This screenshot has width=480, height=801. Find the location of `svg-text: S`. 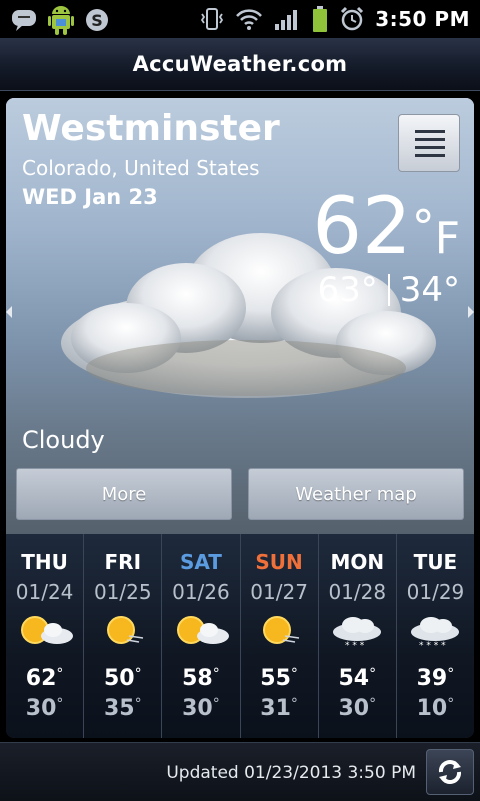

svg-text: S is located at coordinates (97, 20).